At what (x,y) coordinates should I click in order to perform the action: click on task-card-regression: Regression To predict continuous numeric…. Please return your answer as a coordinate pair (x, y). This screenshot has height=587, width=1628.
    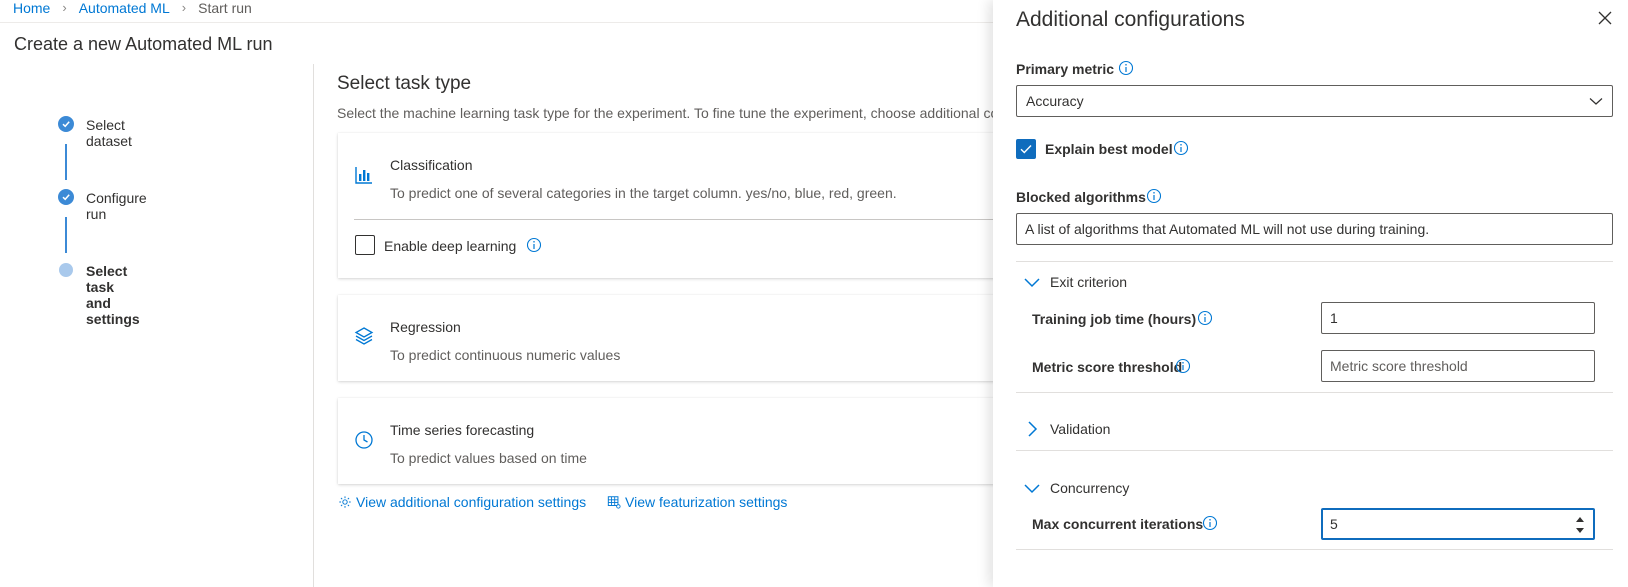
    Looking at the image, I should click on (668, 338).